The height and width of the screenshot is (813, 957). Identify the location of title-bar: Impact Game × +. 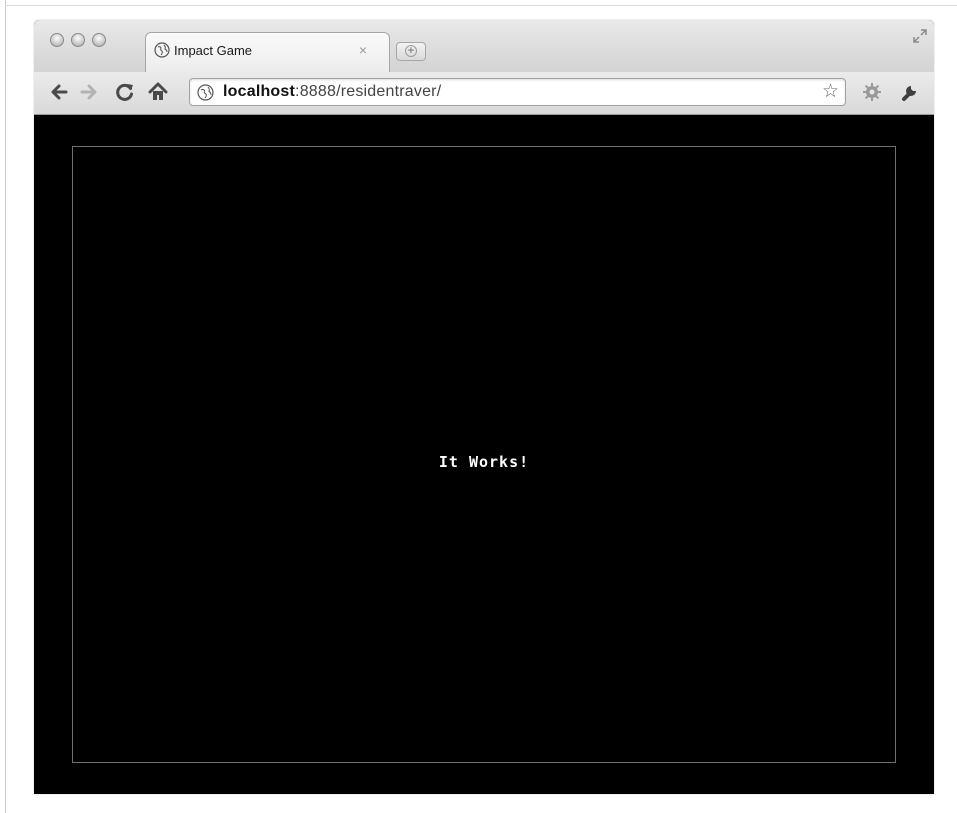
(484, 46).